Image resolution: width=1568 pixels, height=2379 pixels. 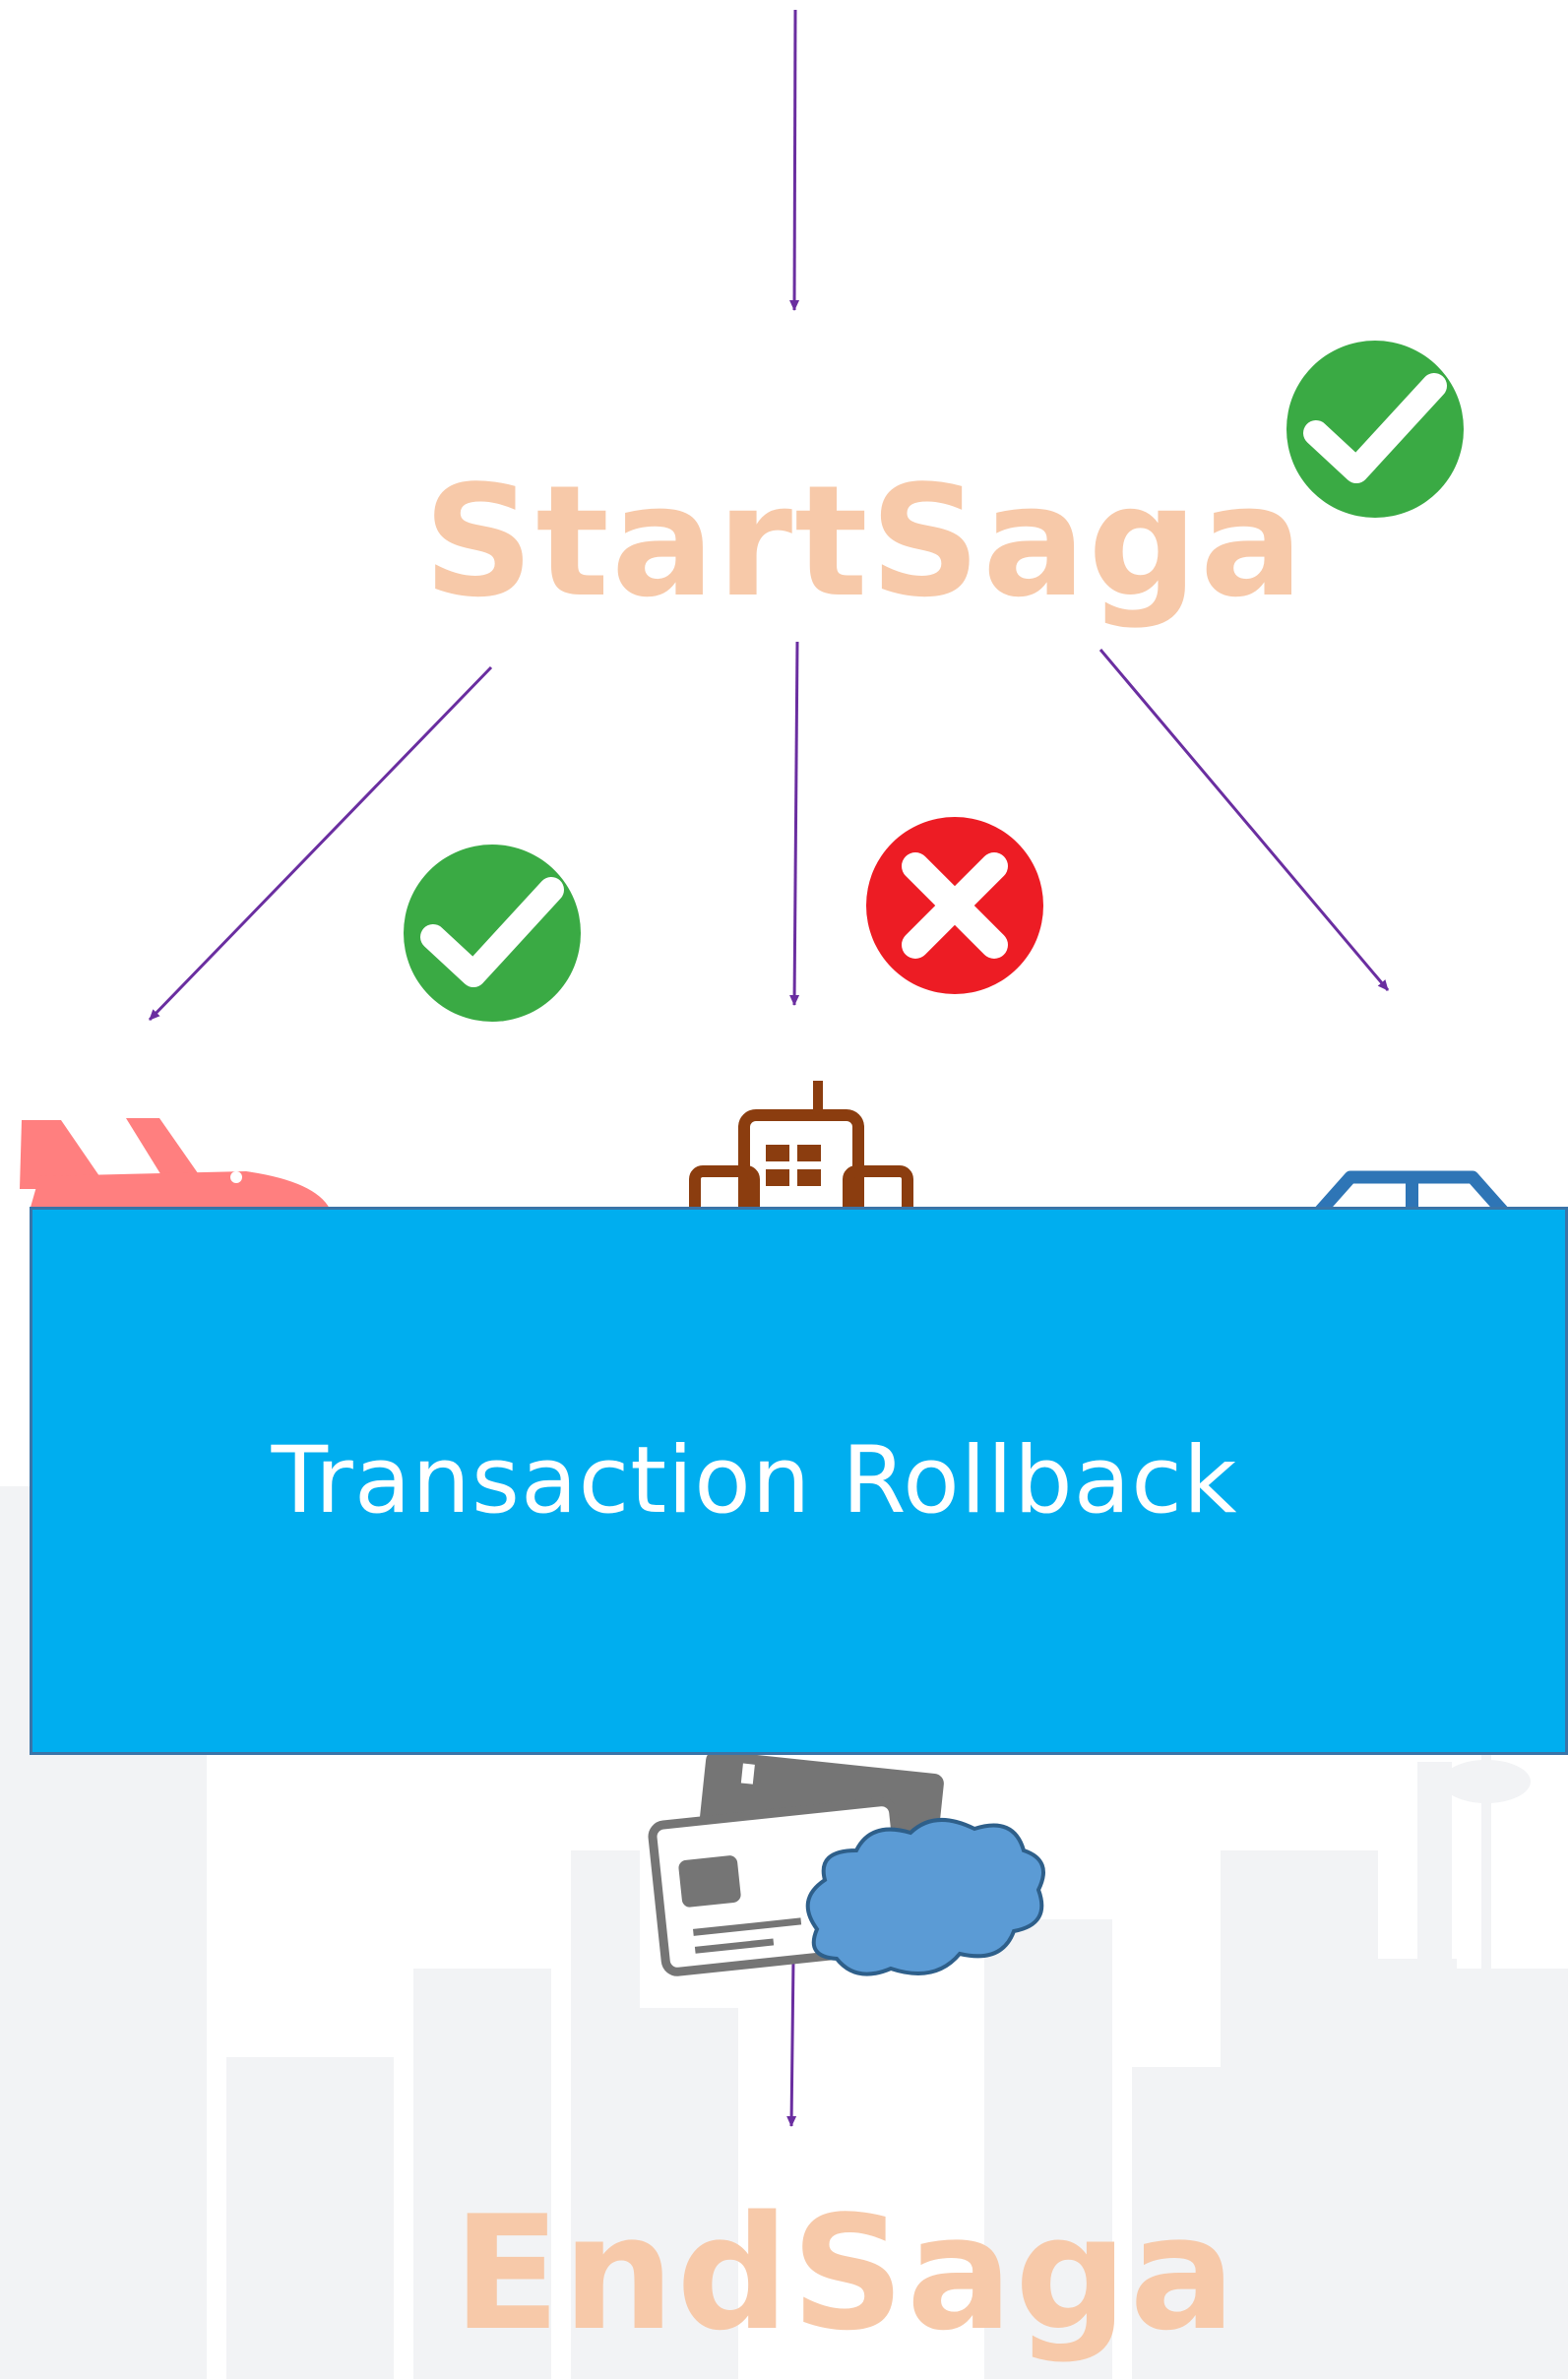 I want to click on airplane-icon, so click(x=175, y=1164).